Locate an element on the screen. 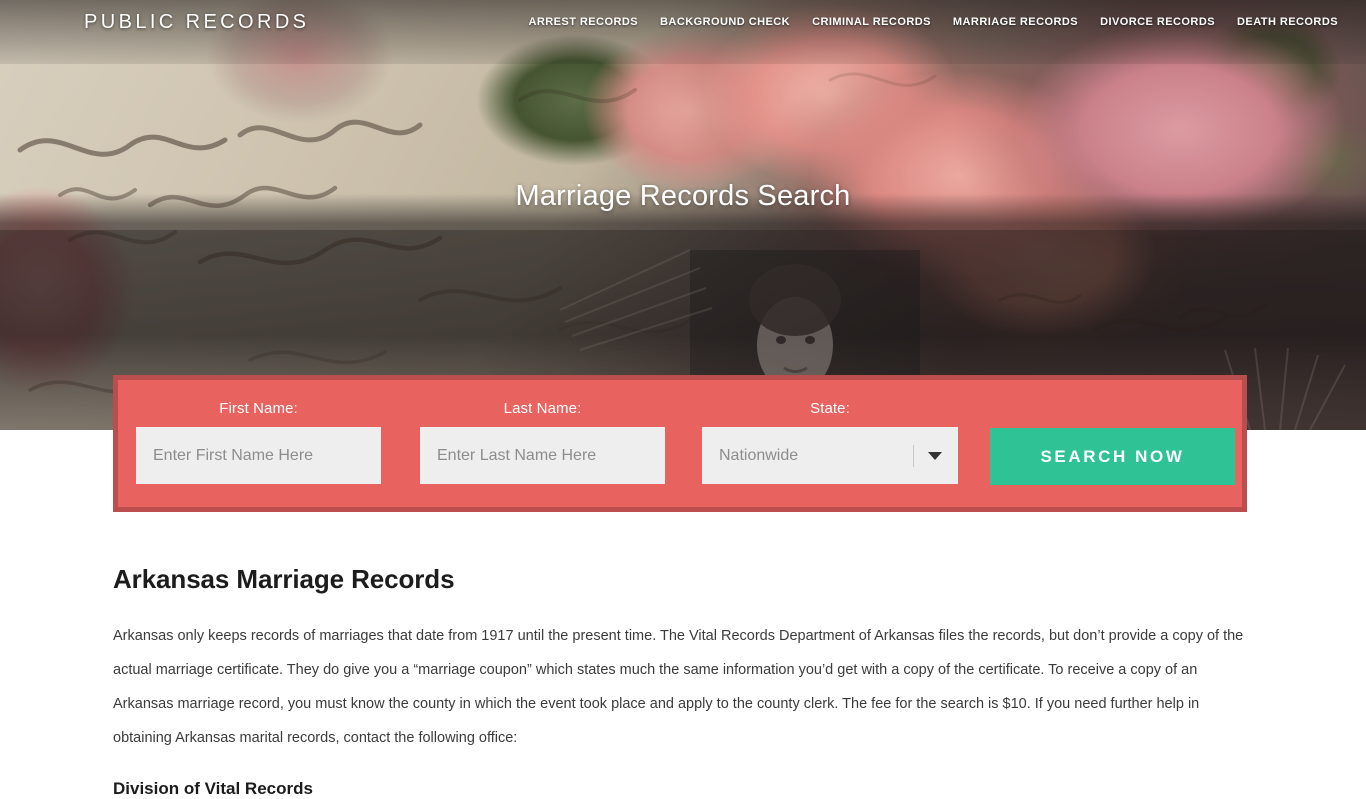 This screenshot has width=1366, height=799. nav-item-background-check: BACKGROUND CHECK is located at coordinates (725, 22).